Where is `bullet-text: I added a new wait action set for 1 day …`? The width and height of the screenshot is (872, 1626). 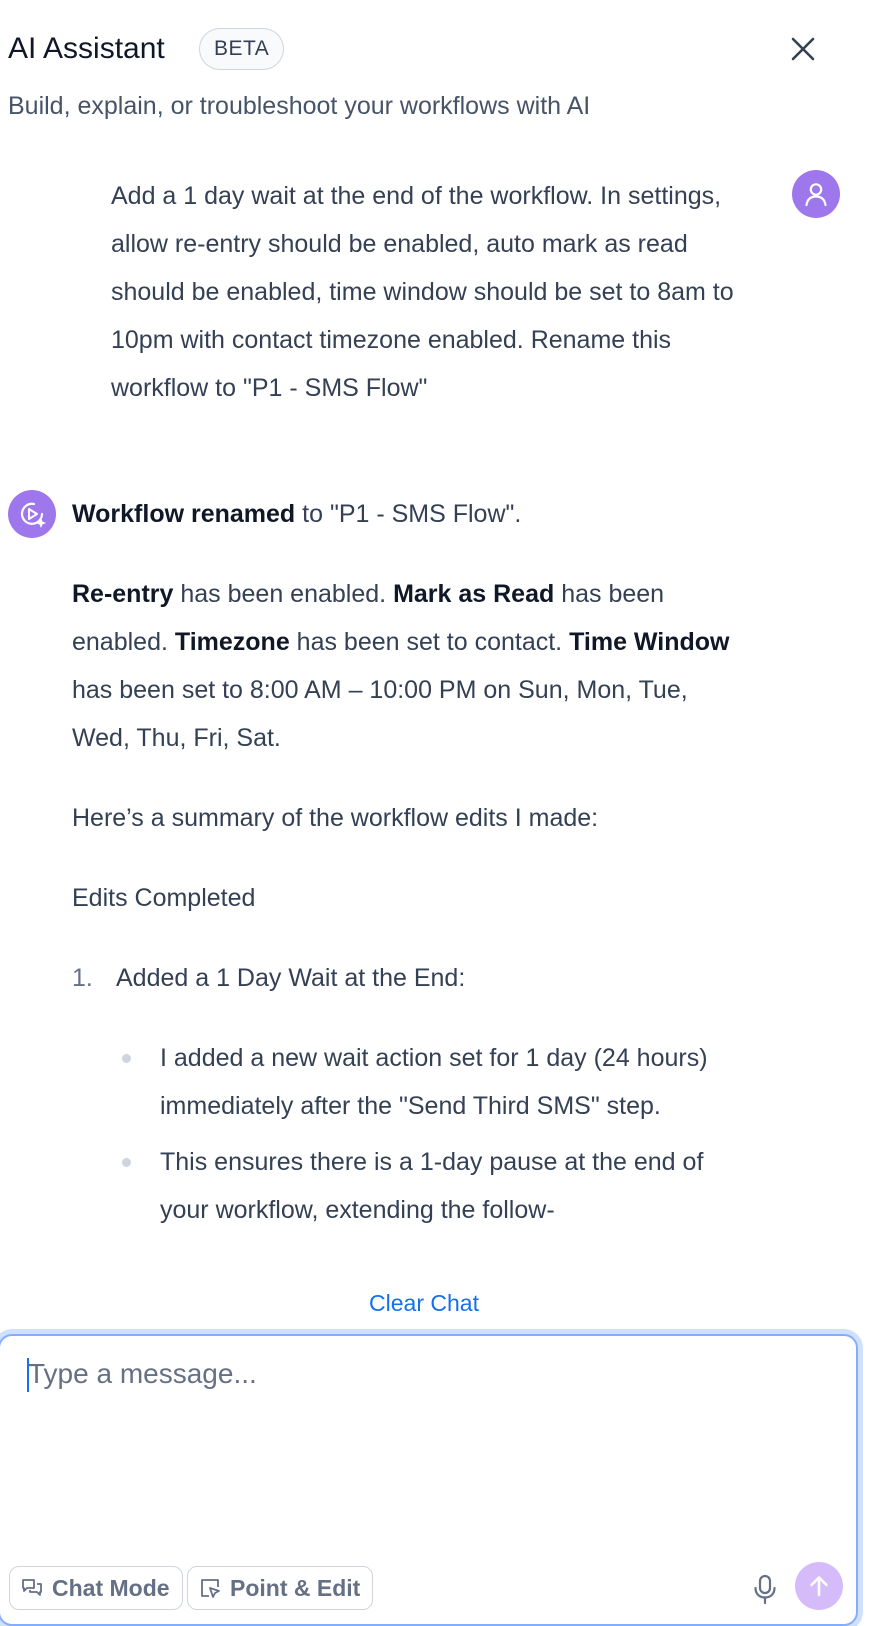
bullet-text: I added a new wait action set for 1 day … is located at coordinates (434, 1082).